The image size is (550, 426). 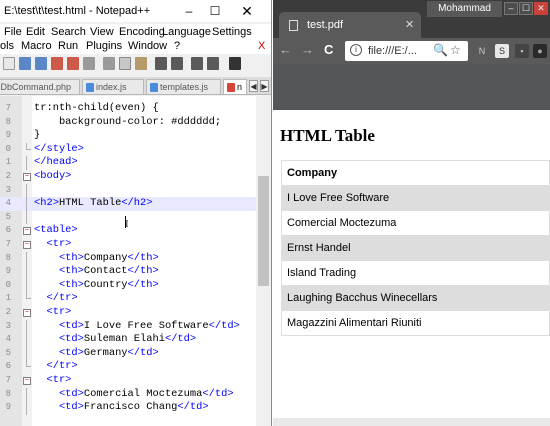 I want to click on code-line: 0 </style>, so click(x=128, y=149).